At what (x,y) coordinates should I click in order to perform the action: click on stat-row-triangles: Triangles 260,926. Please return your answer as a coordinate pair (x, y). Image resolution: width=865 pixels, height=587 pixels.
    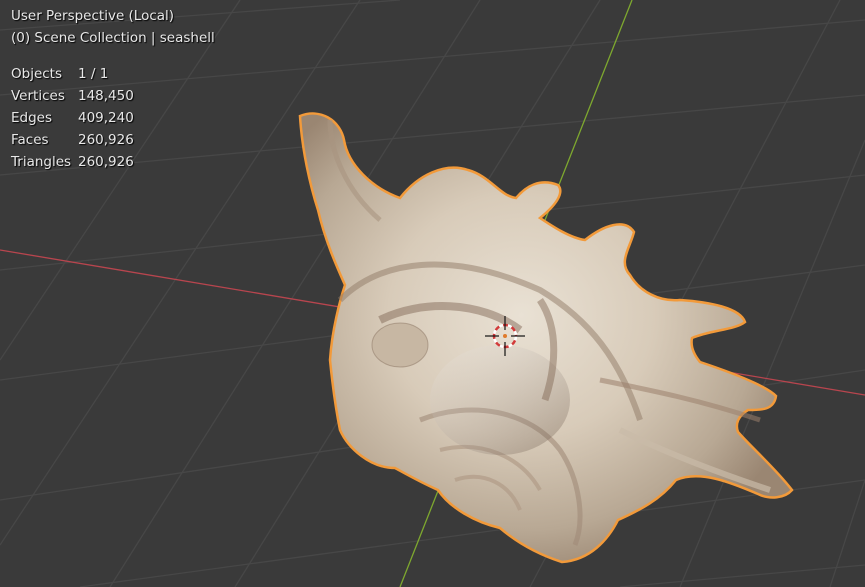
    Looking at the image, I should click on (113, 162).